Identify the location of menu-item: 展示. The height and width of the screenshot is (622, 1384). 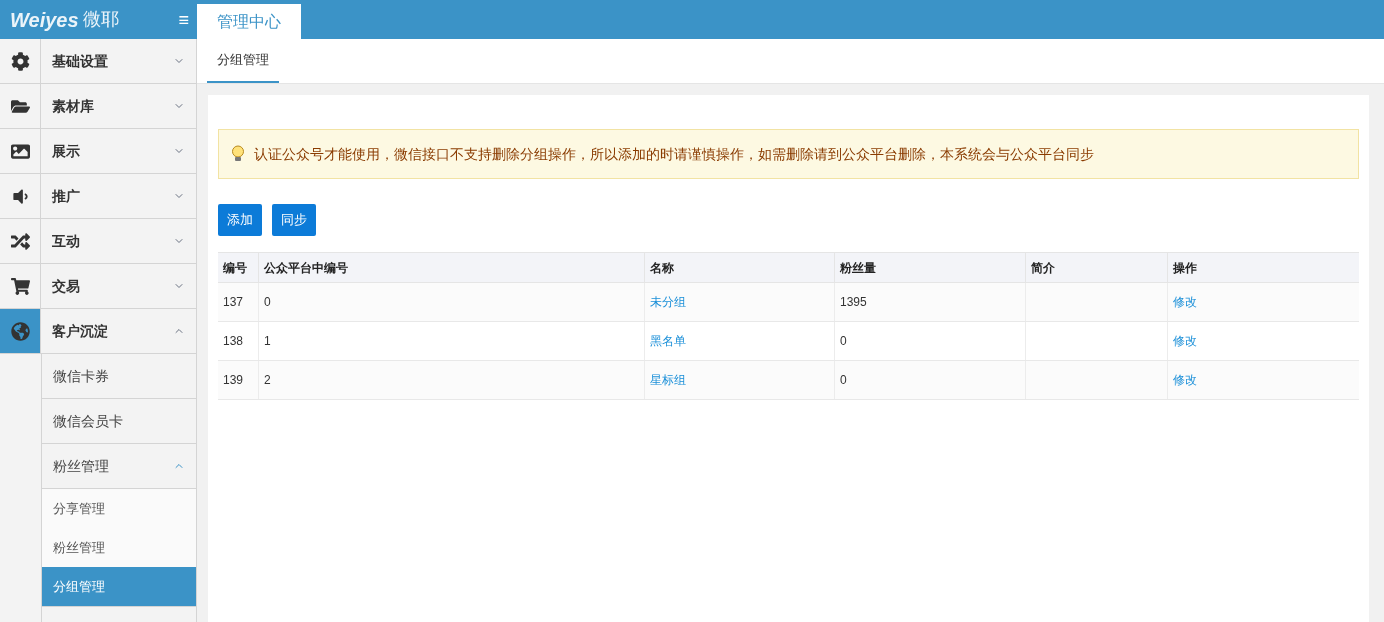
(118, 151).